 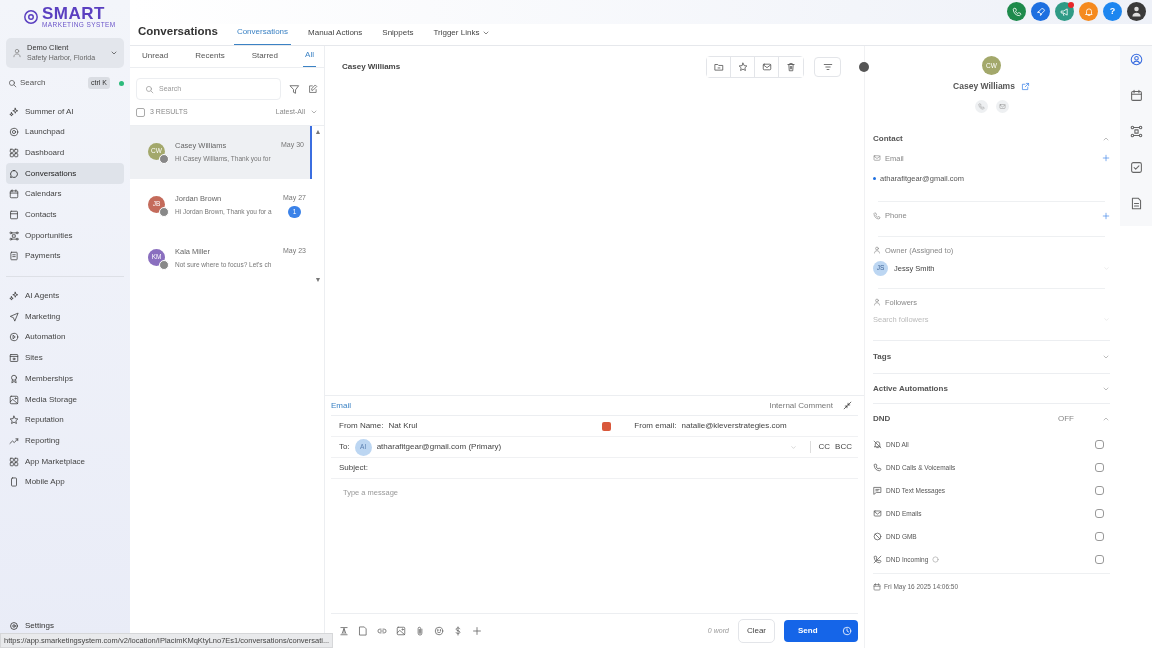 I want to click on email-channel-badge, so click(x=164, y=264).